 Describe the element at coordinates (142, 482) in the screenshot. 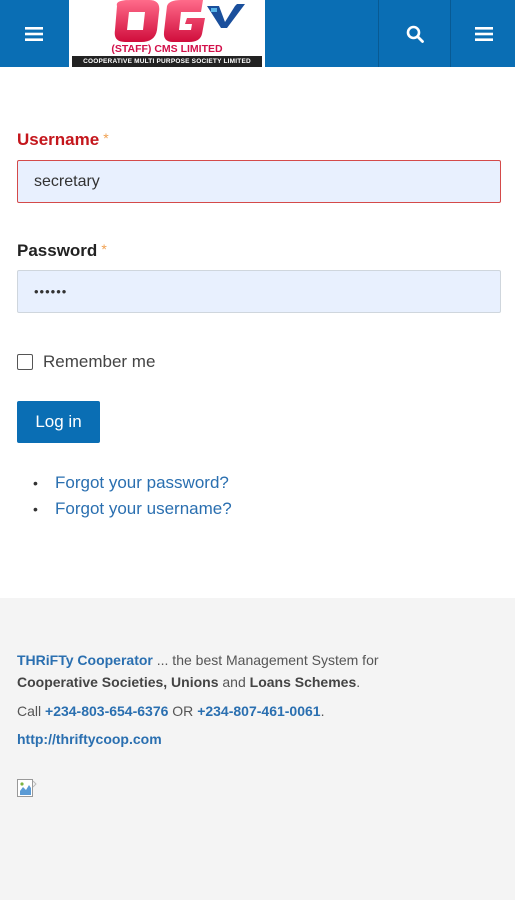

I see `forgot-password-link: Forgot your password?` at that location.